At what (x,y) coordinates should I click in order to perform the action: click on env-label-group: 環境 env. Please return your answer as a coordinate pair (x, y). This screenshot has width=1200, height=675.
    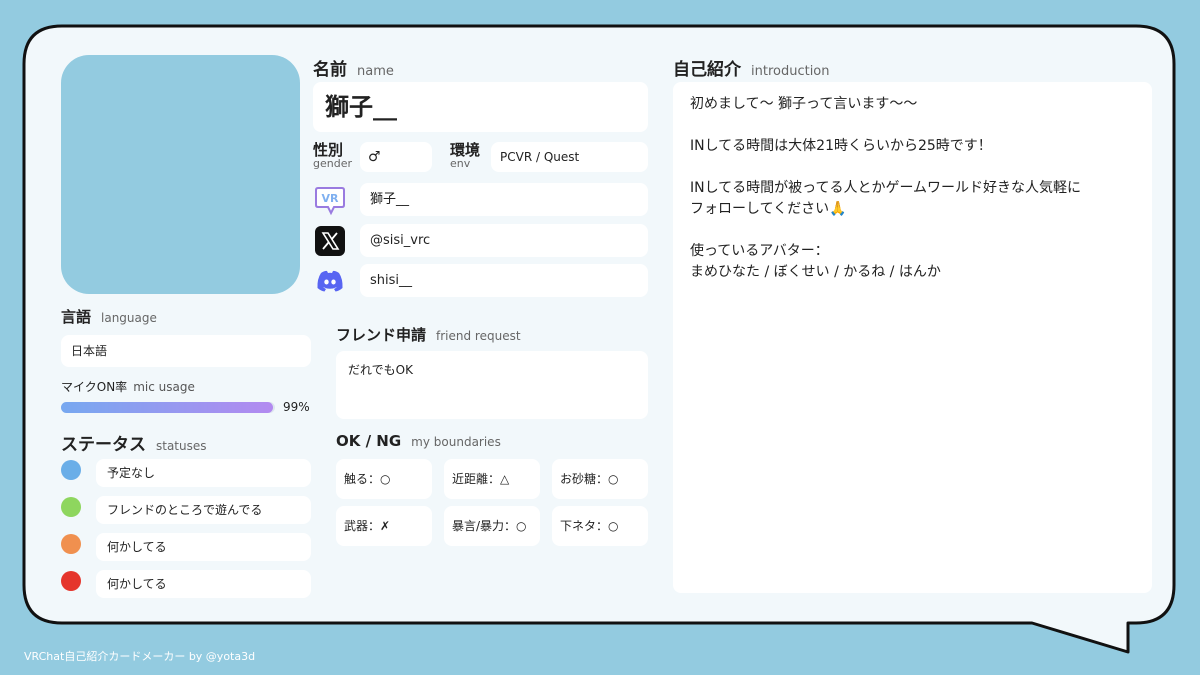
    Looking at the image, I should click on (470, 156).